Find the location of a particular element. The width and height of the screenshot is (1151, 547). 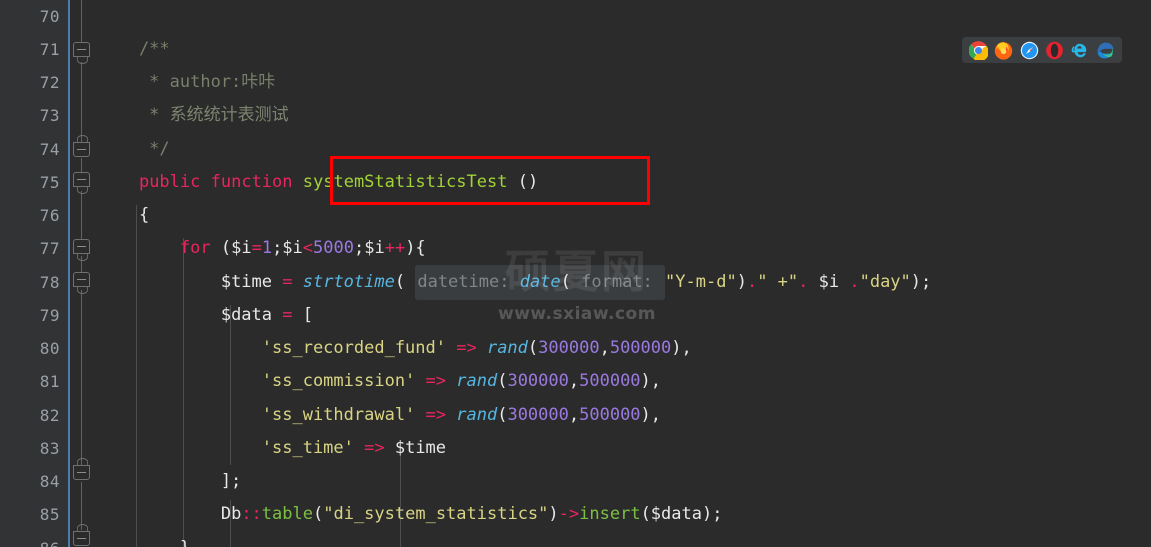

builtin-date: date is located at coordinates (540, 282).